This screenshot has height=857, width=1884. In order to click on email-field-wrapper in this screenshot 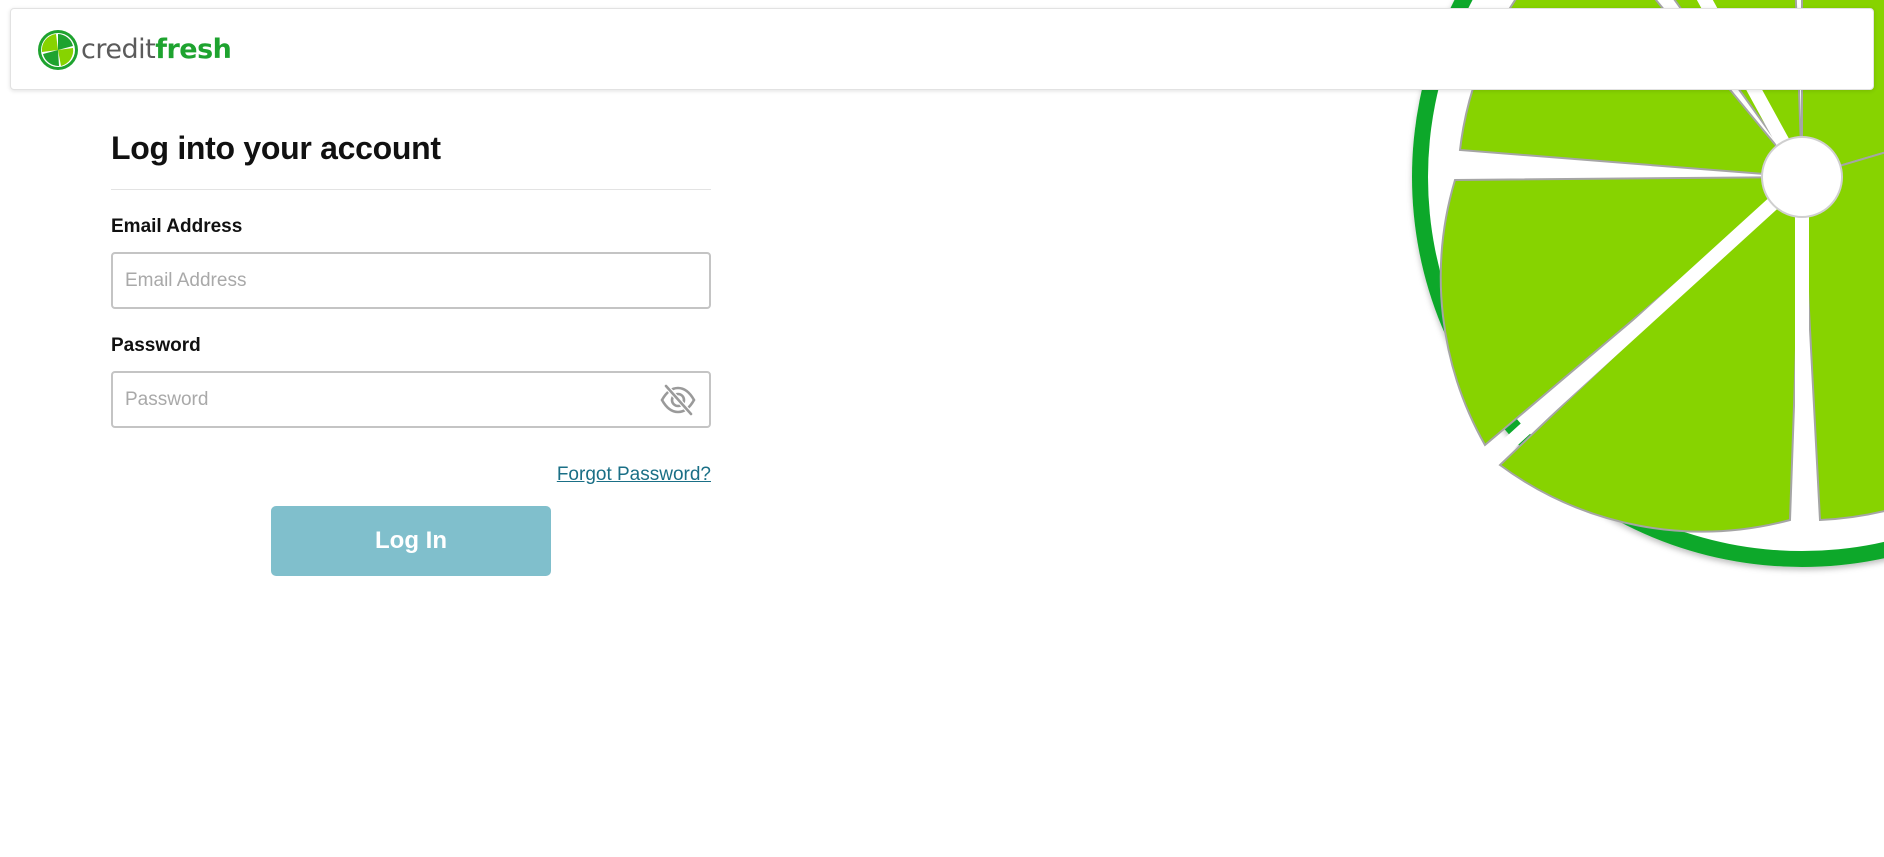, I will do `click(411, 280)`.